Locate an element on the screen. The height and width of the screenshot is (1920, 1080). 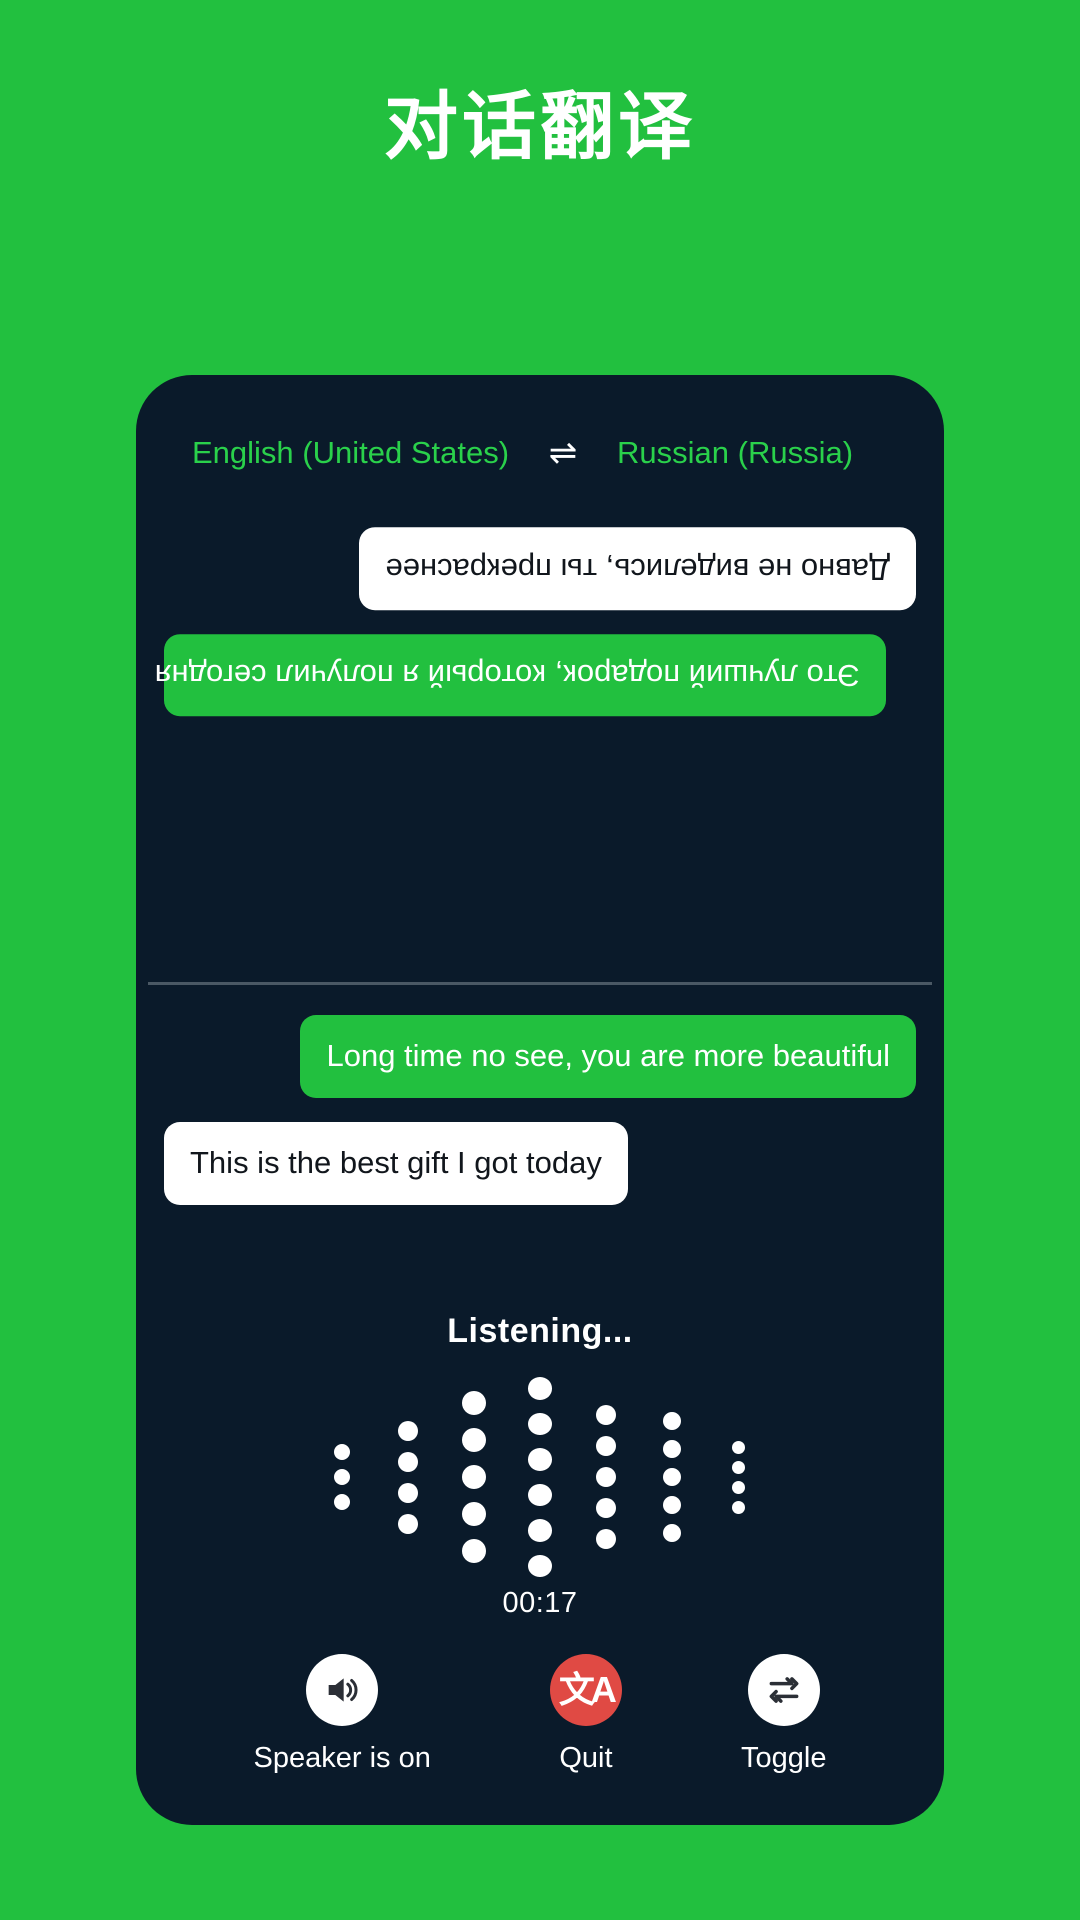
recorder-area: Listening... 00:17 is located at coordinates (540, 1446).